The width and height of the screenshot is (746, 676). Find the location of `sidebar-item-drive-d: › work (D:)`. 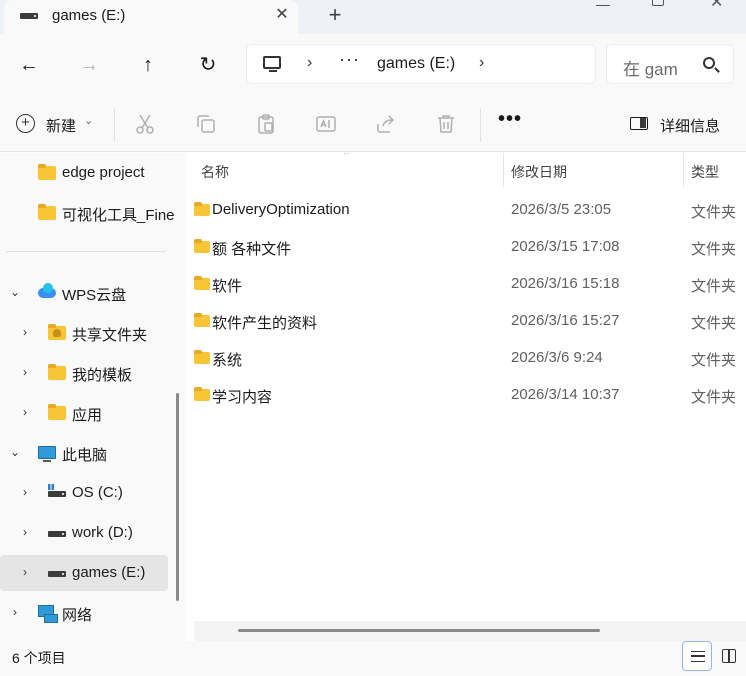

sidebar-item-drive-d: › work (D:) is located at coordinates (85, 533).